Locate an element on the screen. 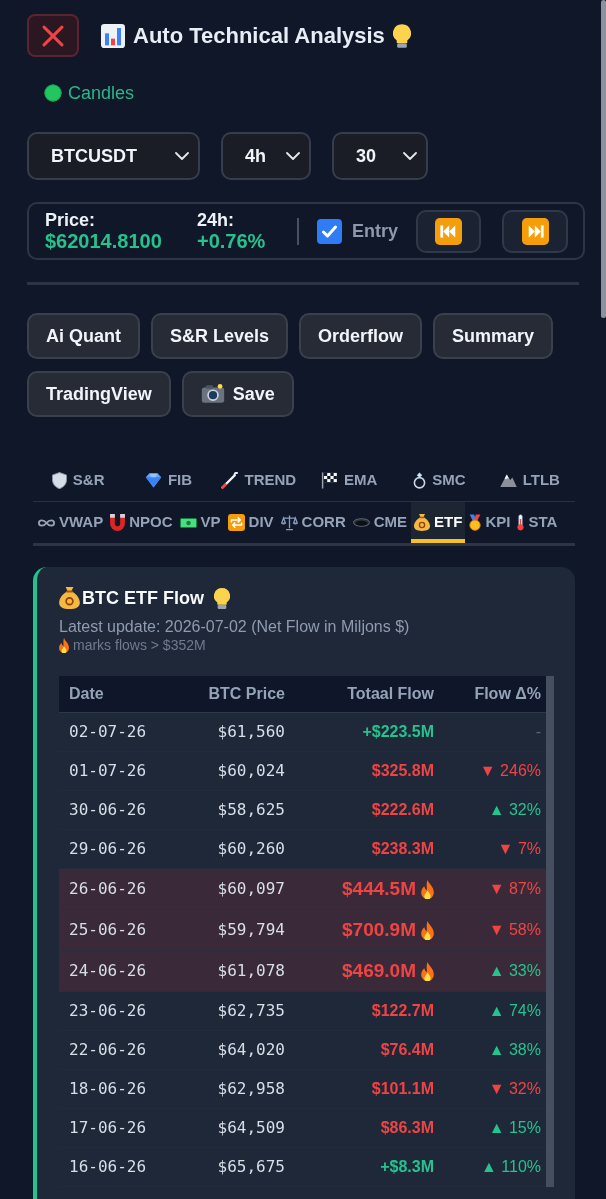  table-cell-text: 23-06-26 is located at coordinates (108, 1011).